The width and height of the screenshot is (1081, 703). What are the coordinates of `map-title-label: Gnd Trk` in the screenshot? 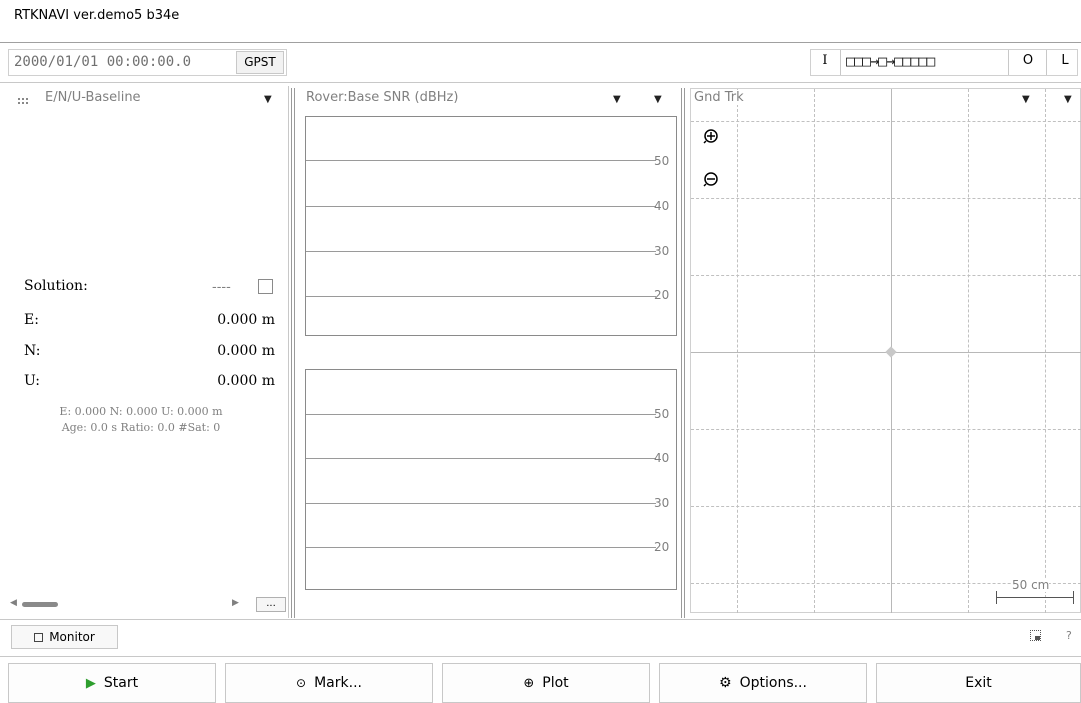 It's located at (719, 97).